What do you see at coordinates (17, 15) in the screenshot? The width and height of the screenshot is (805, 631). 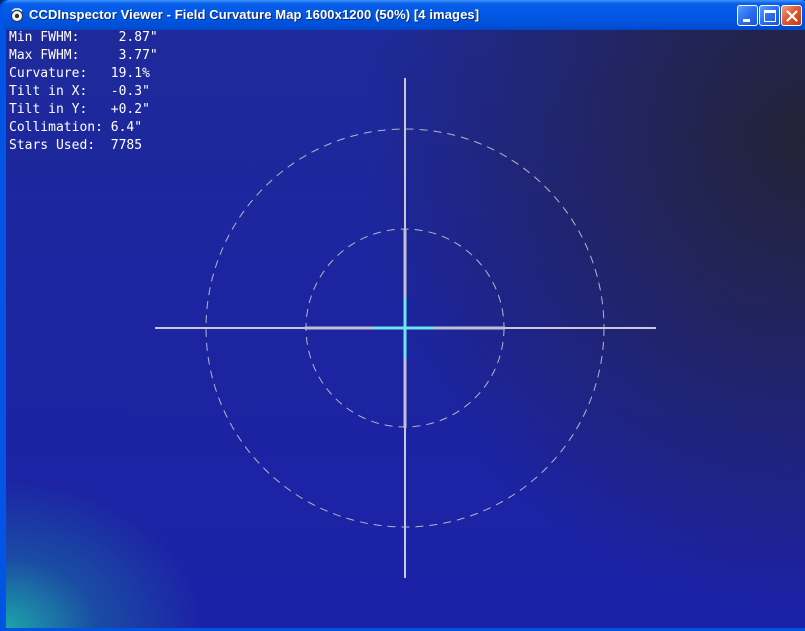 I see `ccdinspector-app-icon` at bounding box center [17, 15].